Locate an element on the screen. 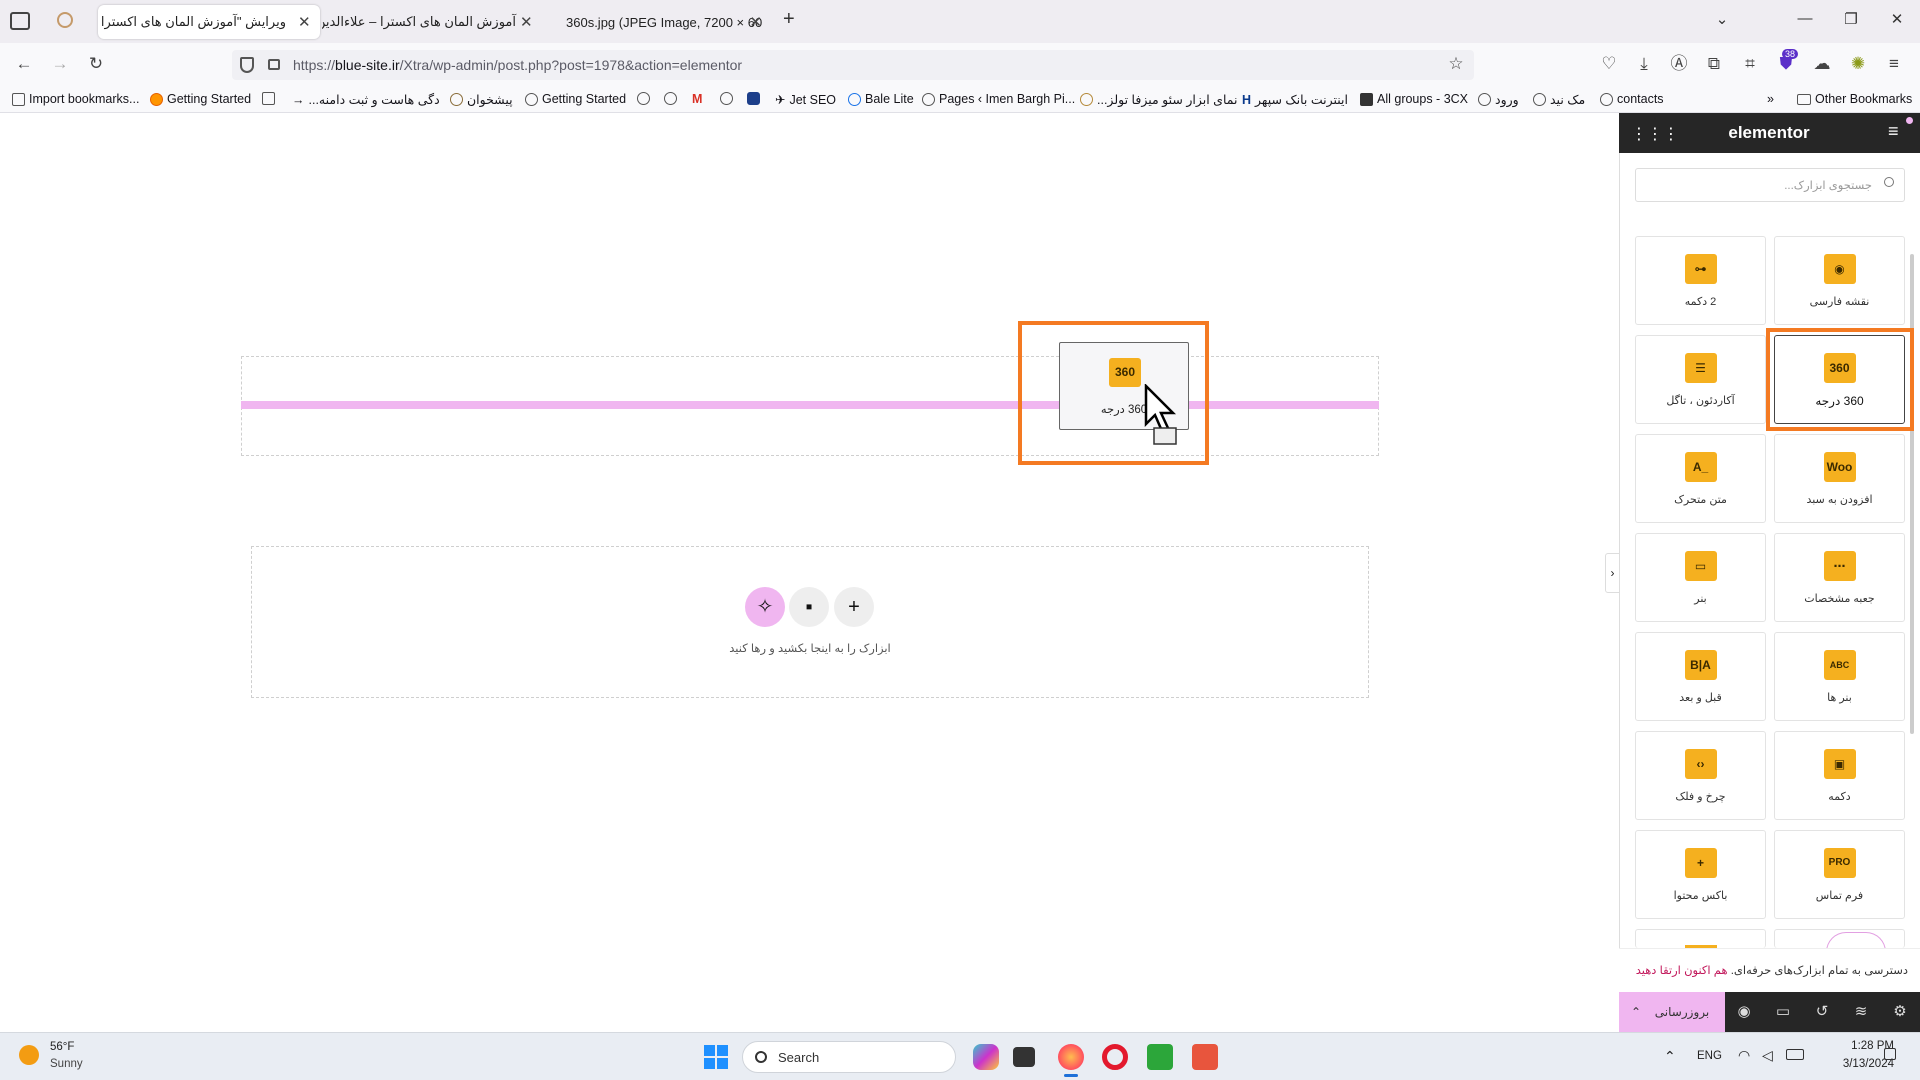  widget-animated-text: A_ متن متحرک is located at coordinates (1700, 478).